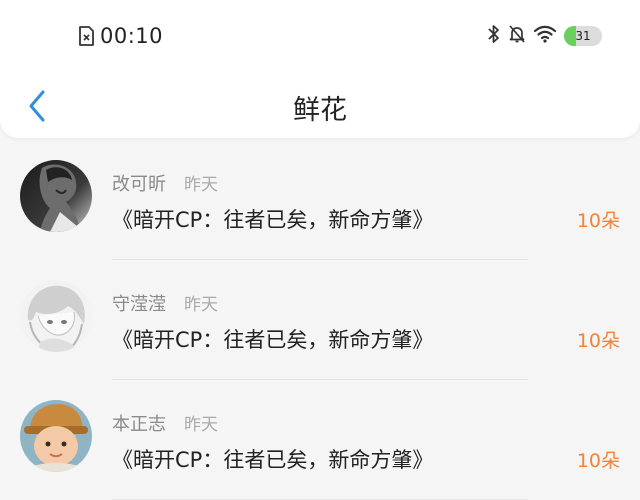 The width and height of the screenshot is (640, 500). What do you see at coordinates (494, 36) in the screenshot?
I see `bluetooth-icon` at bounding box center [494, 36].